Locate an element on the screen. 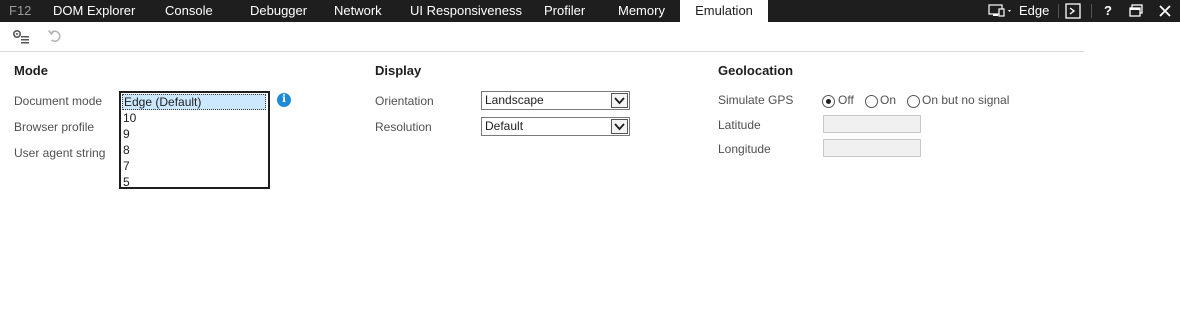 This screenshot has width=1180, height=323. tab-console: Console is located at coordinates (189, 11).